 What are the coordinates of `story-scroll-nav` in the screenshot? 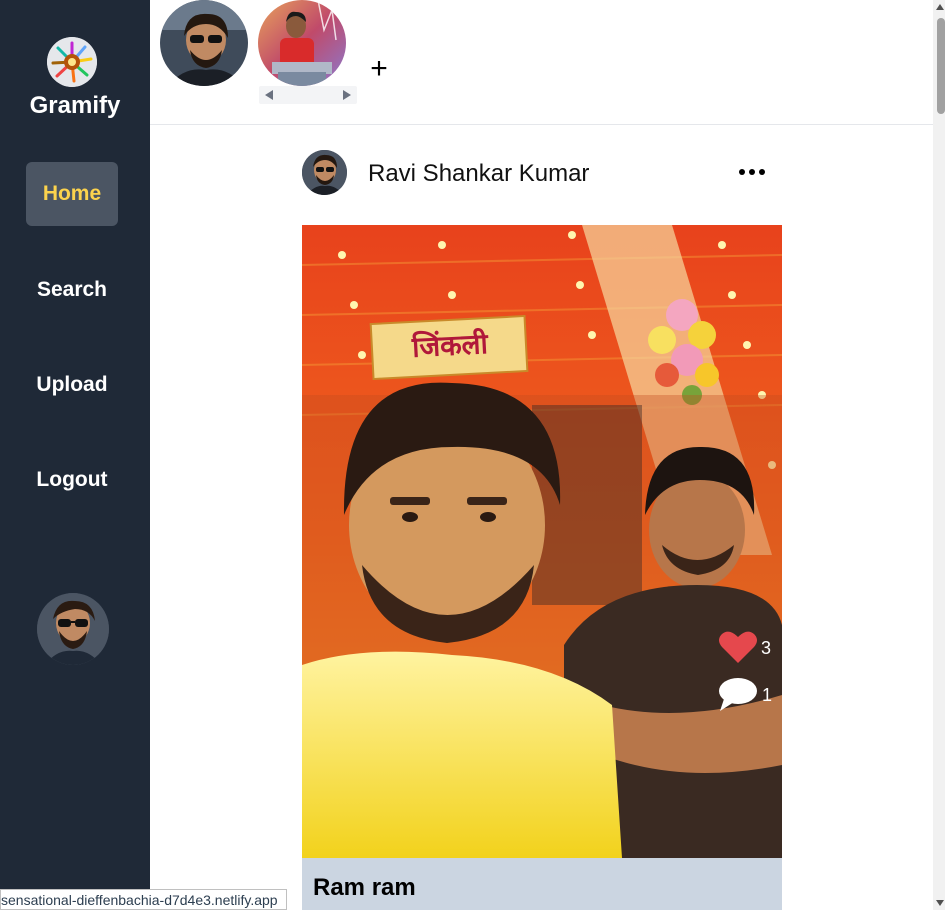 It's located at (308, 95).